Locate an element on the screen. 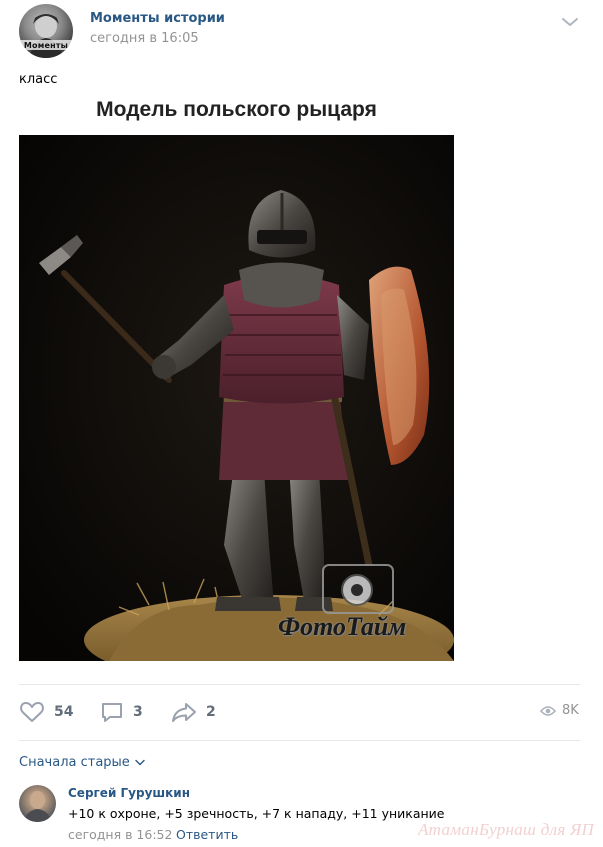  commenter-portrait is located at coordinates (37, 806).